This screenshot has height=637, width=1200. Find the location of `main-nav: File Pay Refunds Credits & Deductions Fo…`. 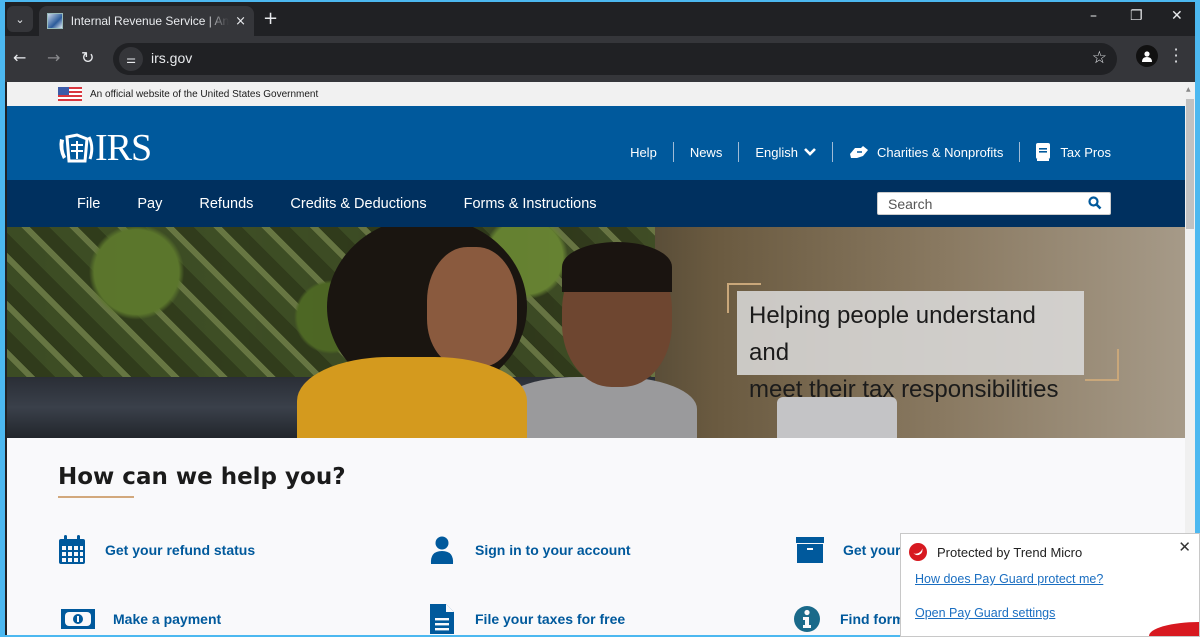

main-nav: File Pay Refunds Credits & Deductions Fo… is located at coordinates (596, 203).